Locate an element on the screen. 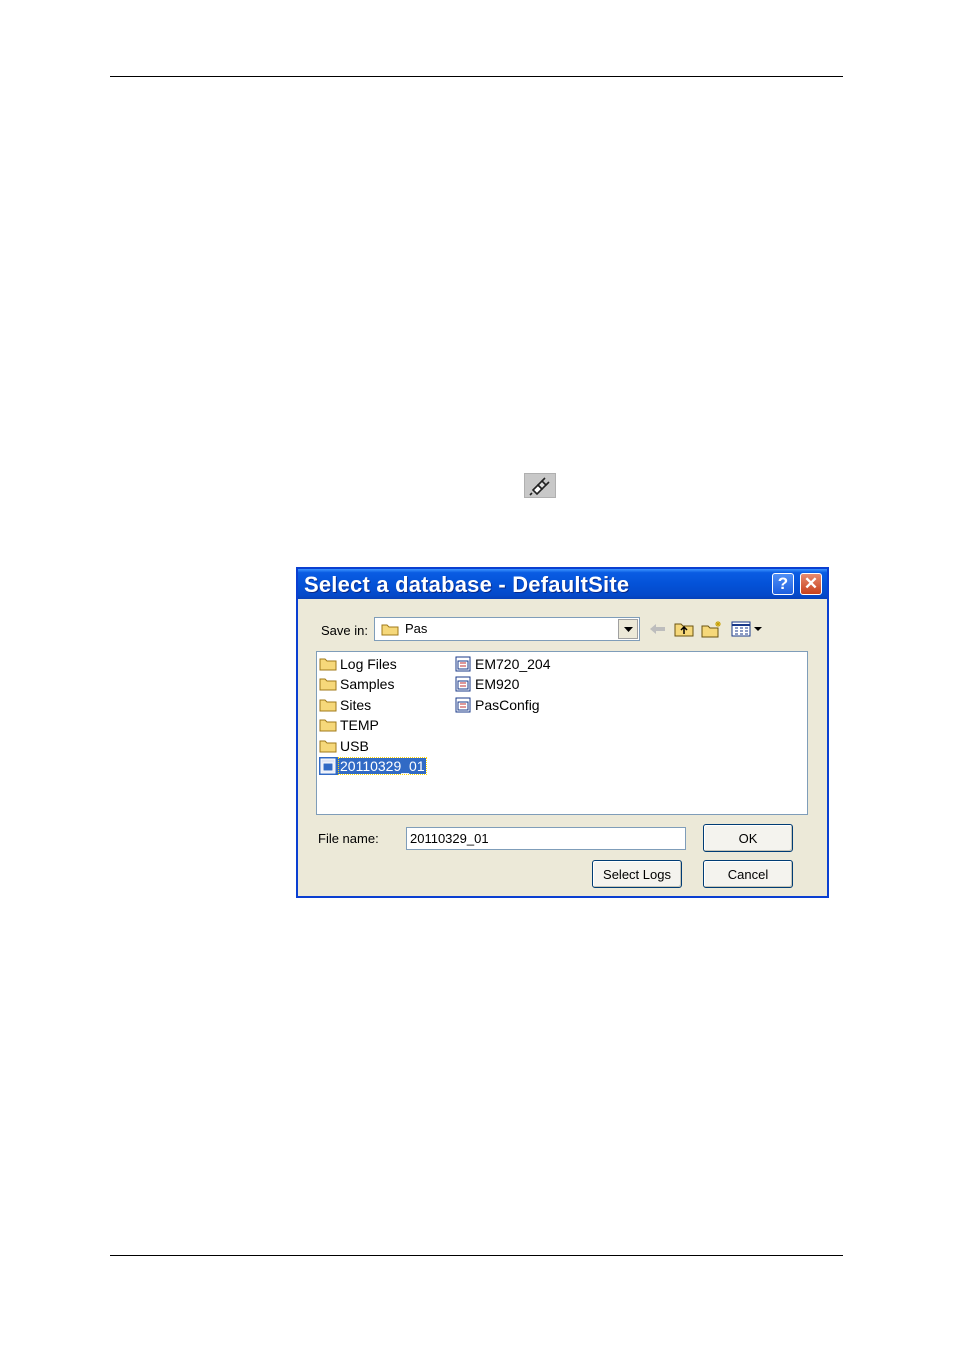 This screenshot has height=1350, width=955. help-button: ? is located at coordinates (783, 584).